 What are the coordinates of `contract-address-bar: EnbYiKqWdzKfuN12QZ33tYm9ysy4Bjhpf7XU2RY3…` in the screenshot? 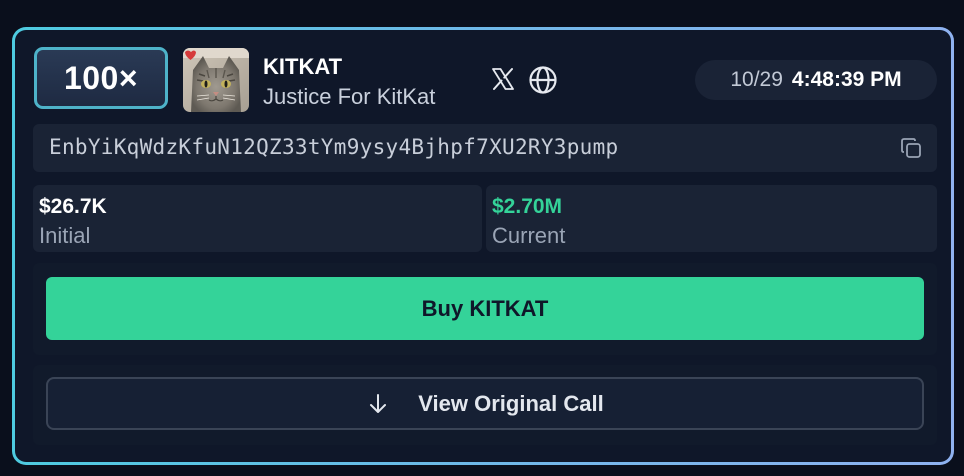 It's located at (485, 148).